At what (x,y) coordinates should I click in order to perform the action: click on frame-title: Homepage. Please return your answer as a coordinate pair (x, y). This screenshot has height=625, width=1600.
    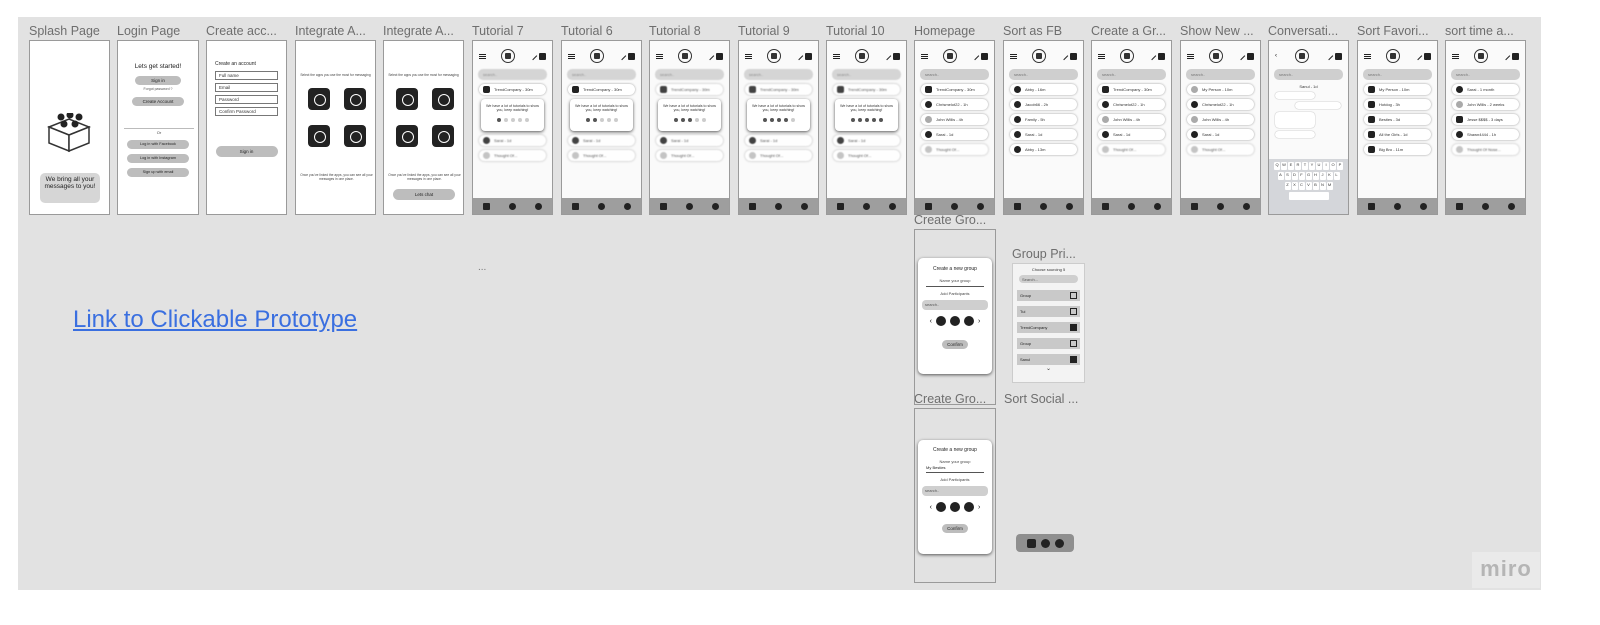
    Looking at the image, I should click on (954, 31).